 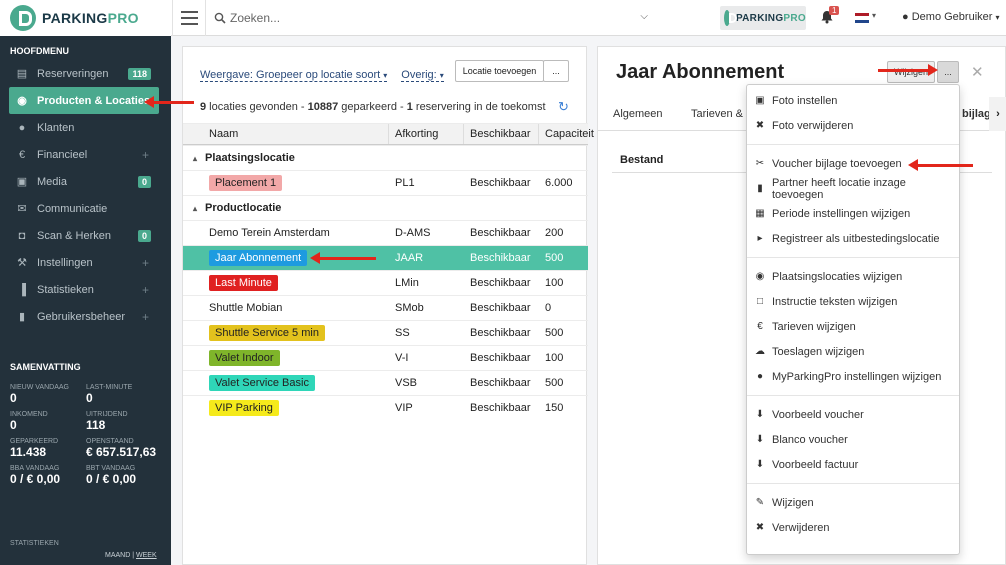 What do you see at coordinates (499, 71) in the screenshot?
I see `add-location-button: Locatie toevoegen` at bounding box center [499, 71].